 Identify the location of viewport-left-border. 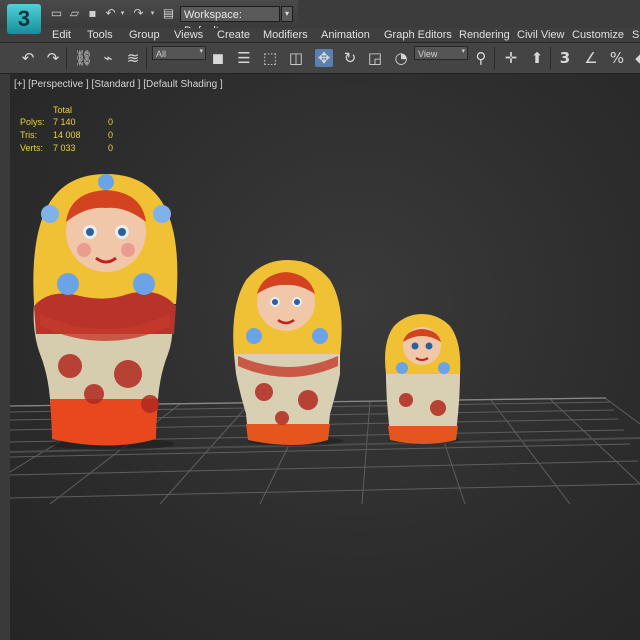
(5, 357).